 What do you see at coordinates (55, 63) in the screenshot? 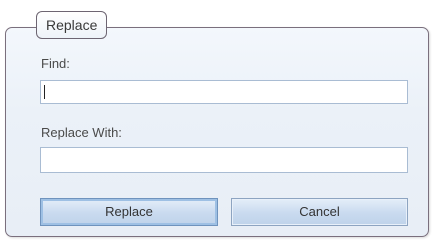
I see `find-label: Find:` at bounding box center [55, 63].